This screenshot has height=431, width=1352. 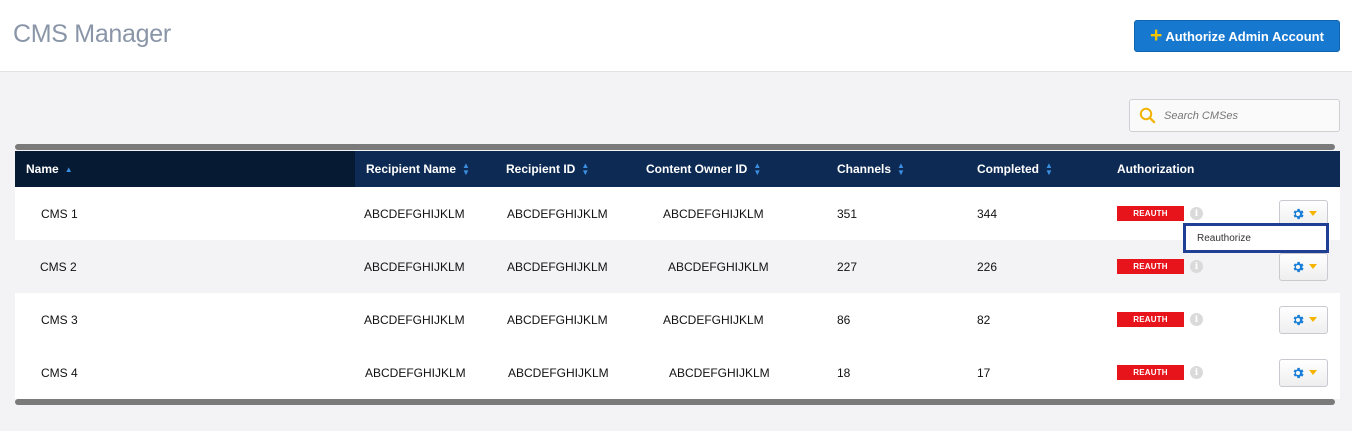 What do you see at coordinates (984, 319) in the screenshot?
I see `cell-completed: 82` at bounding box center [984, 319].